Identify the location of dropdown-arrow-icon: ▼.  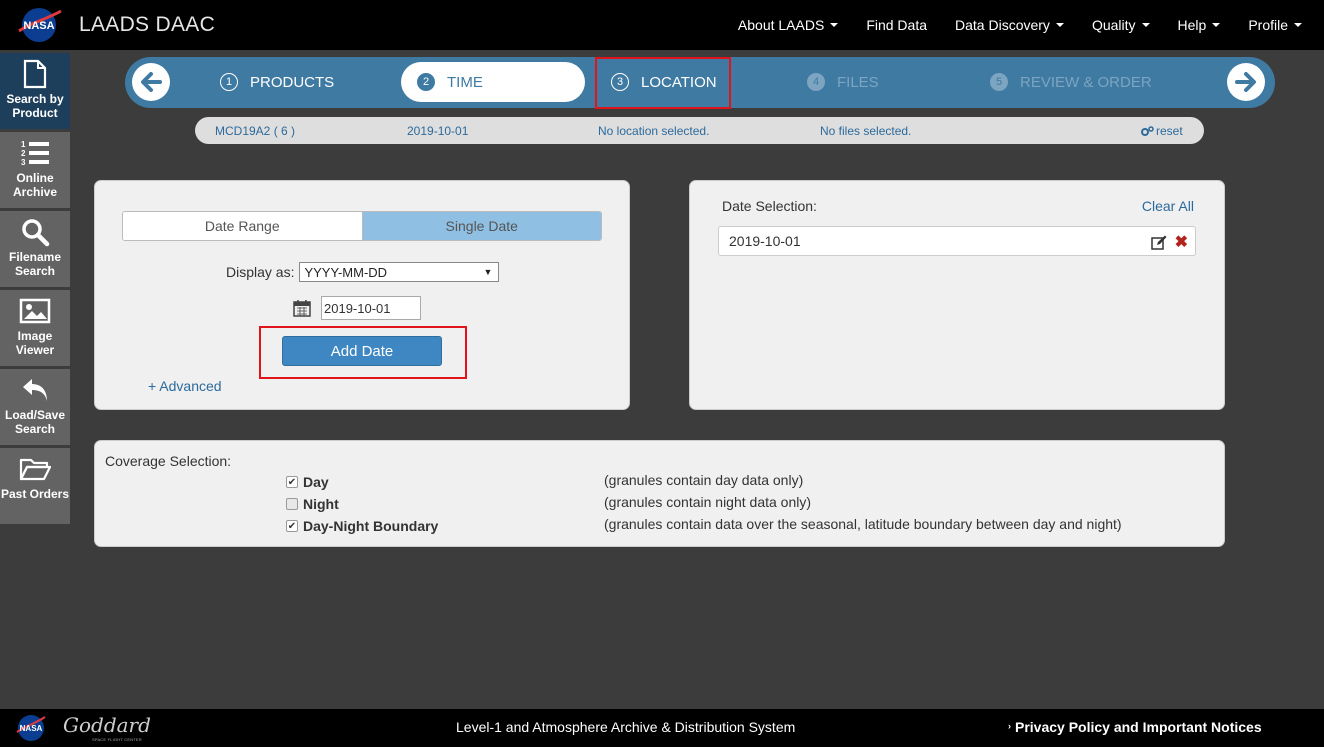
(488, 272).